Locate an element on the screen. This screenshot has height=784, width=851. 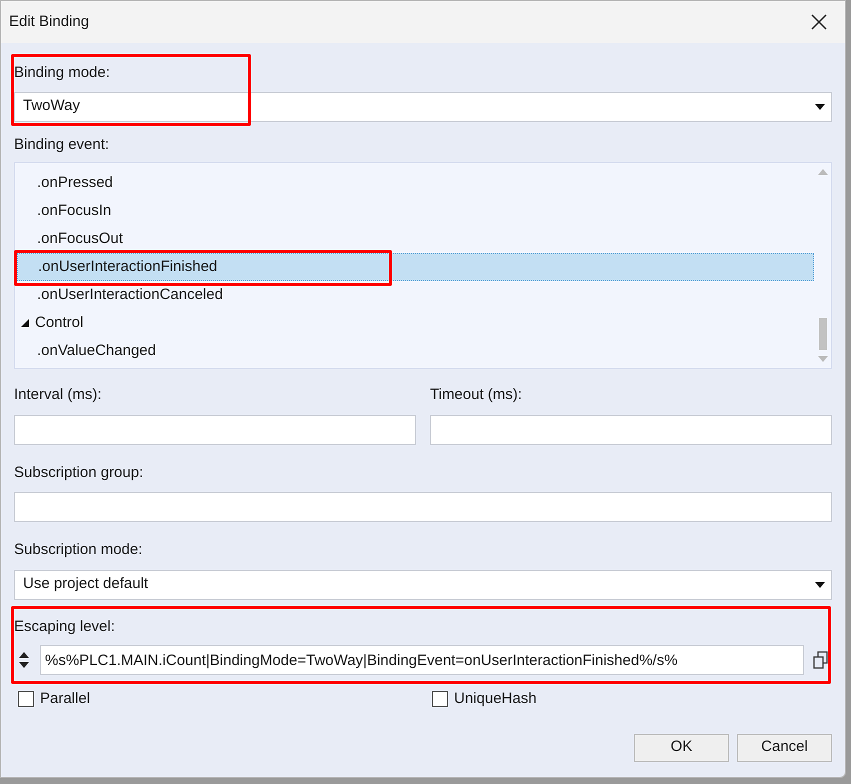
expand-triangle-icon is located at coordinates (25, 323).